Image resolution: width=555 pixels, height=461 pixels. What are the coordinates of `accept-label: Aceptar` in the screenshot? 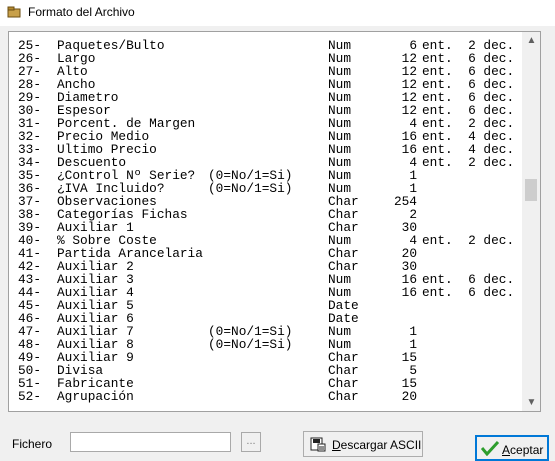 It's located at (523, 450).